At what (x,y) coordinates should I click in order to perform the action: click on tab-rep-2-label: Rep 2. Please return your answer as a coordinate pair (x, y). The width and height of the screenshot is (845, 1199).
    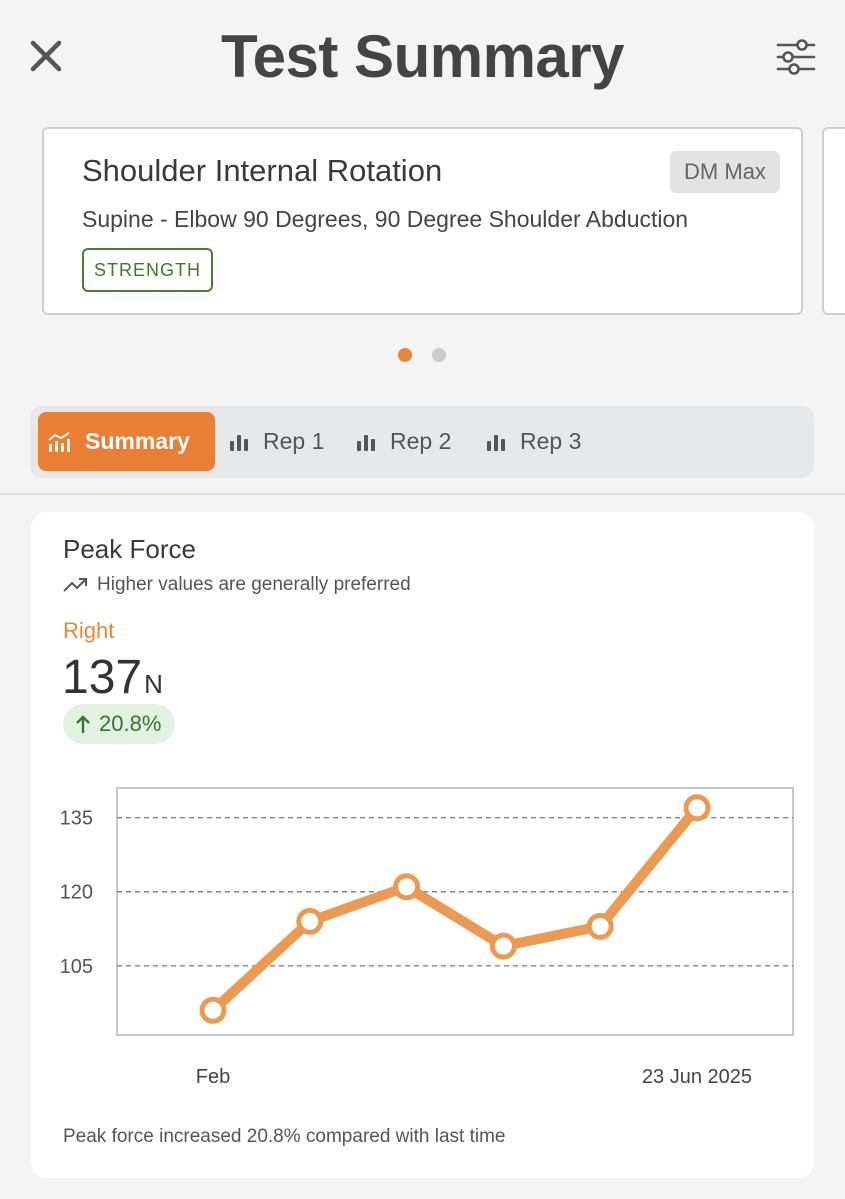
    Looking at the image, I should click on (421, 441).